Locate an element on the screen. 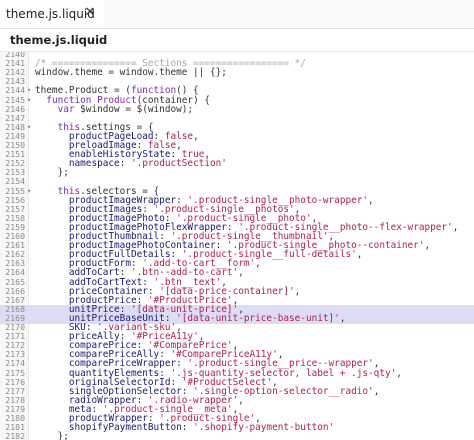 The width and height of the screenshot is (474, 440). line-number: 2182 is located at coordinates (15, 435).